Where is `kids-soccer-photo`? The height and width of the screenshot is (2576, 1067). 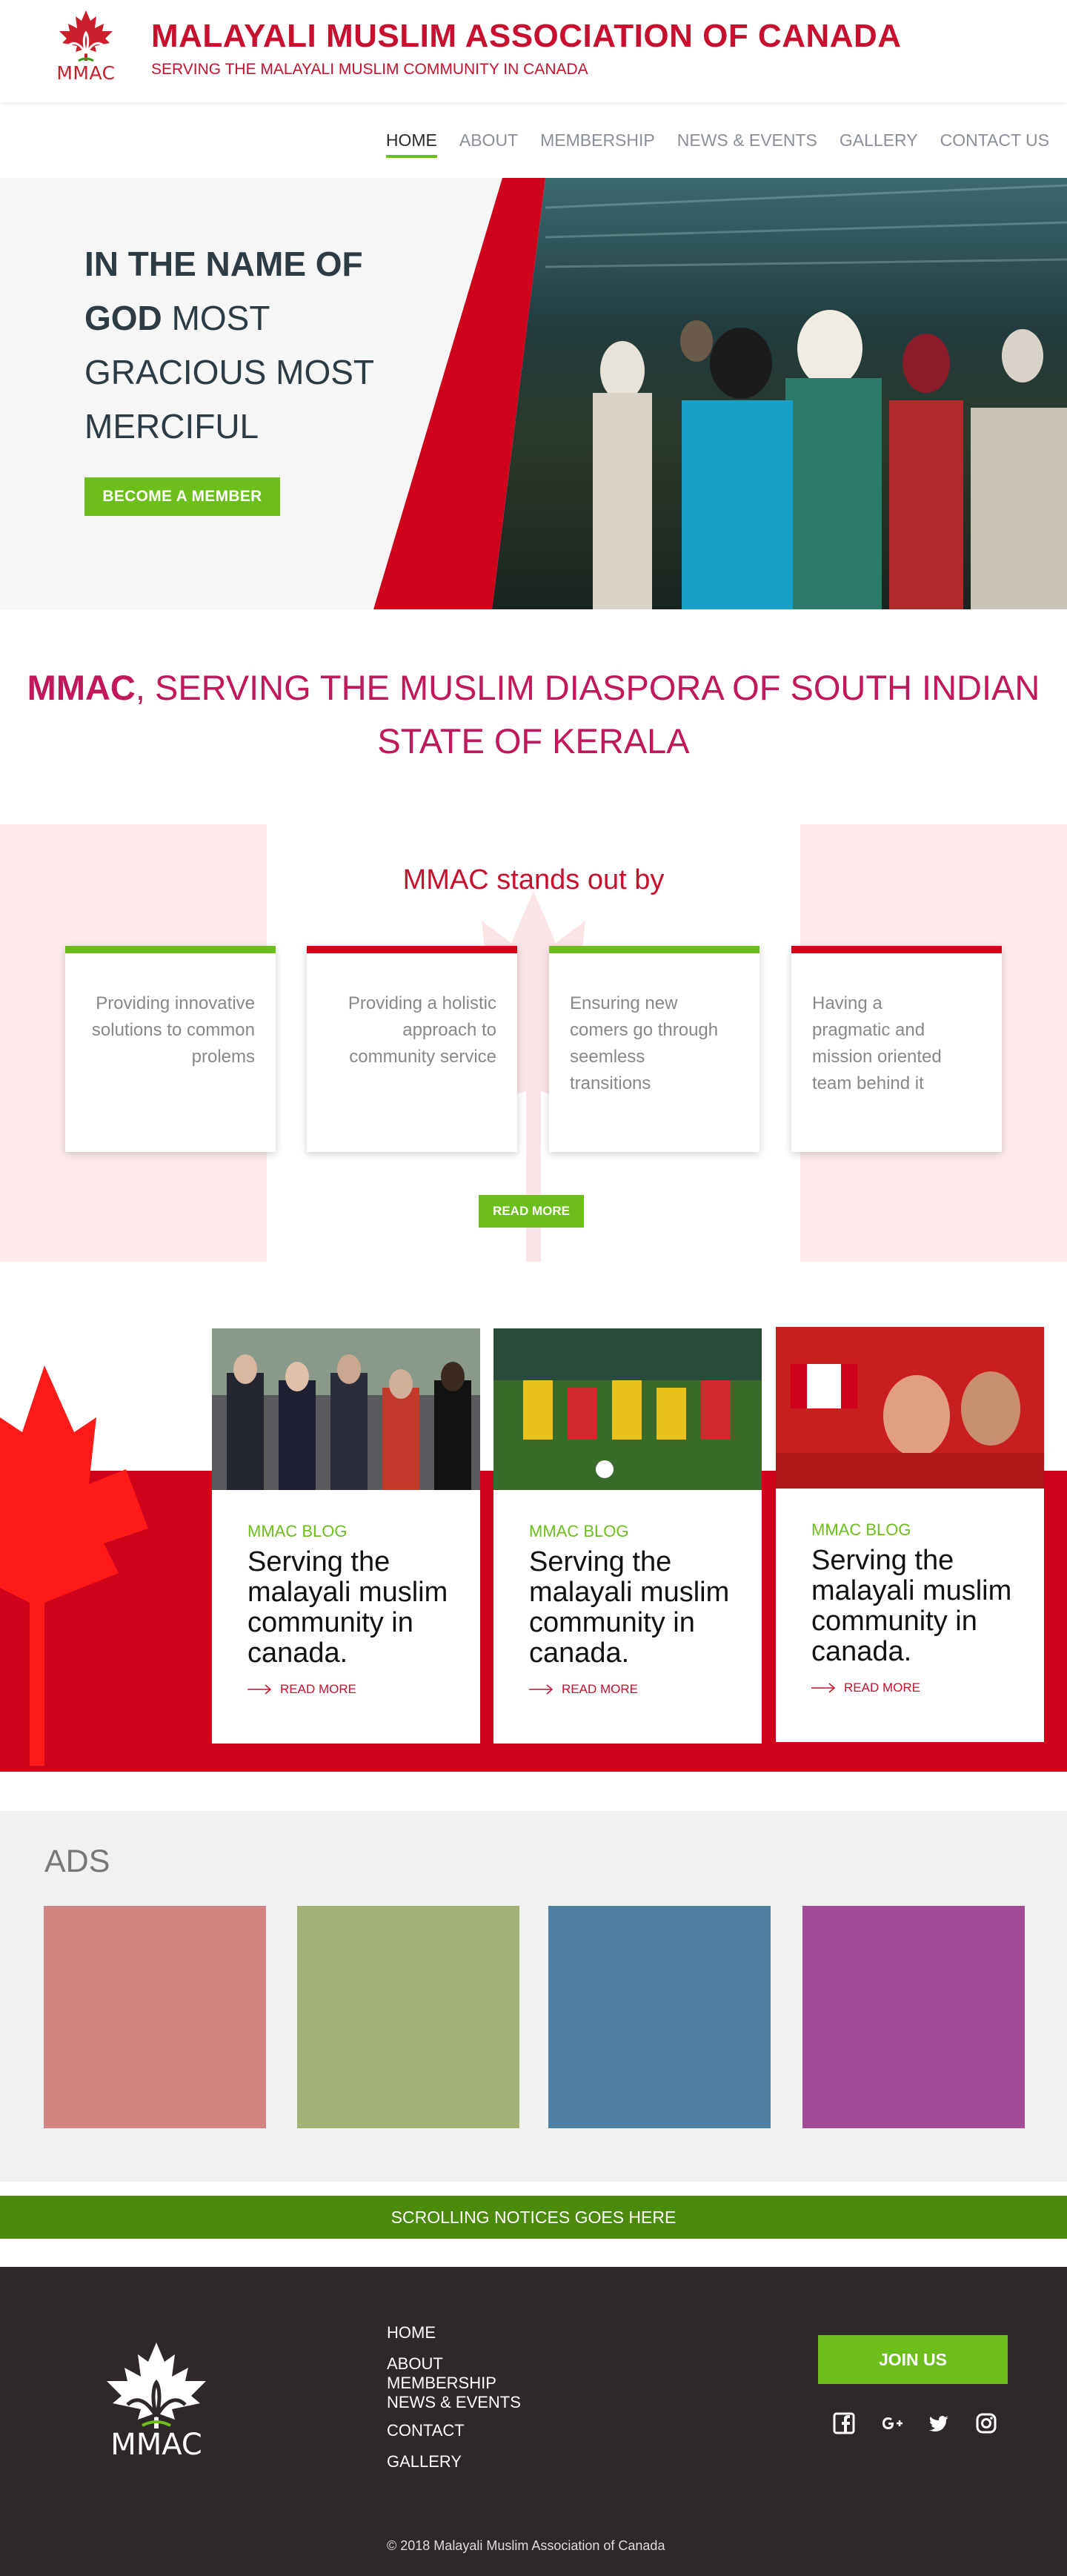
kids-soccer-photo is located at coordinates (627, 1409).